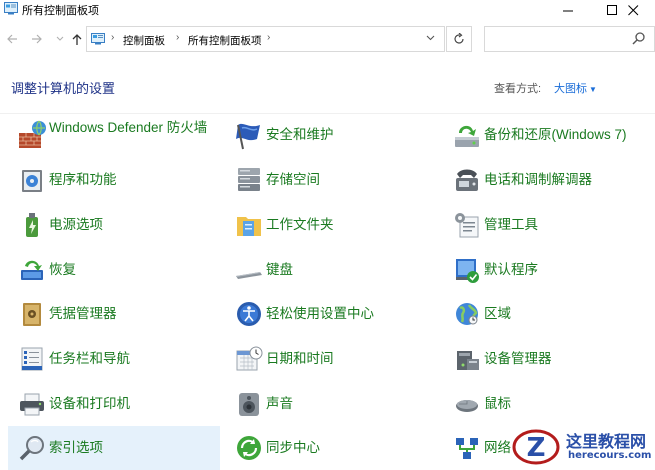 The height and width of the screenshot is (470, 655). I want to click on recovery-icon, so click(32, 270).